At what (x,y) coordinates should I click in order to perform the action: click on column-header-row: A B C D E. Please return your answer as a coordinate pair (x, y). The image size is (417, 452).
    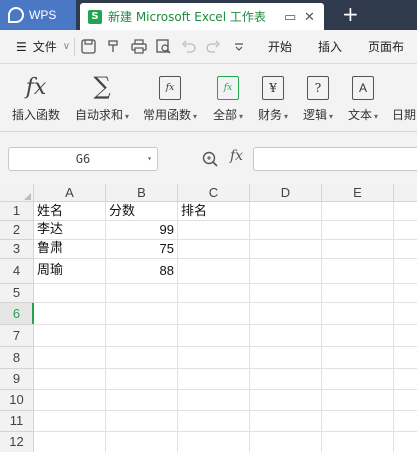
    Looking at the image, I should click on (208, 193).